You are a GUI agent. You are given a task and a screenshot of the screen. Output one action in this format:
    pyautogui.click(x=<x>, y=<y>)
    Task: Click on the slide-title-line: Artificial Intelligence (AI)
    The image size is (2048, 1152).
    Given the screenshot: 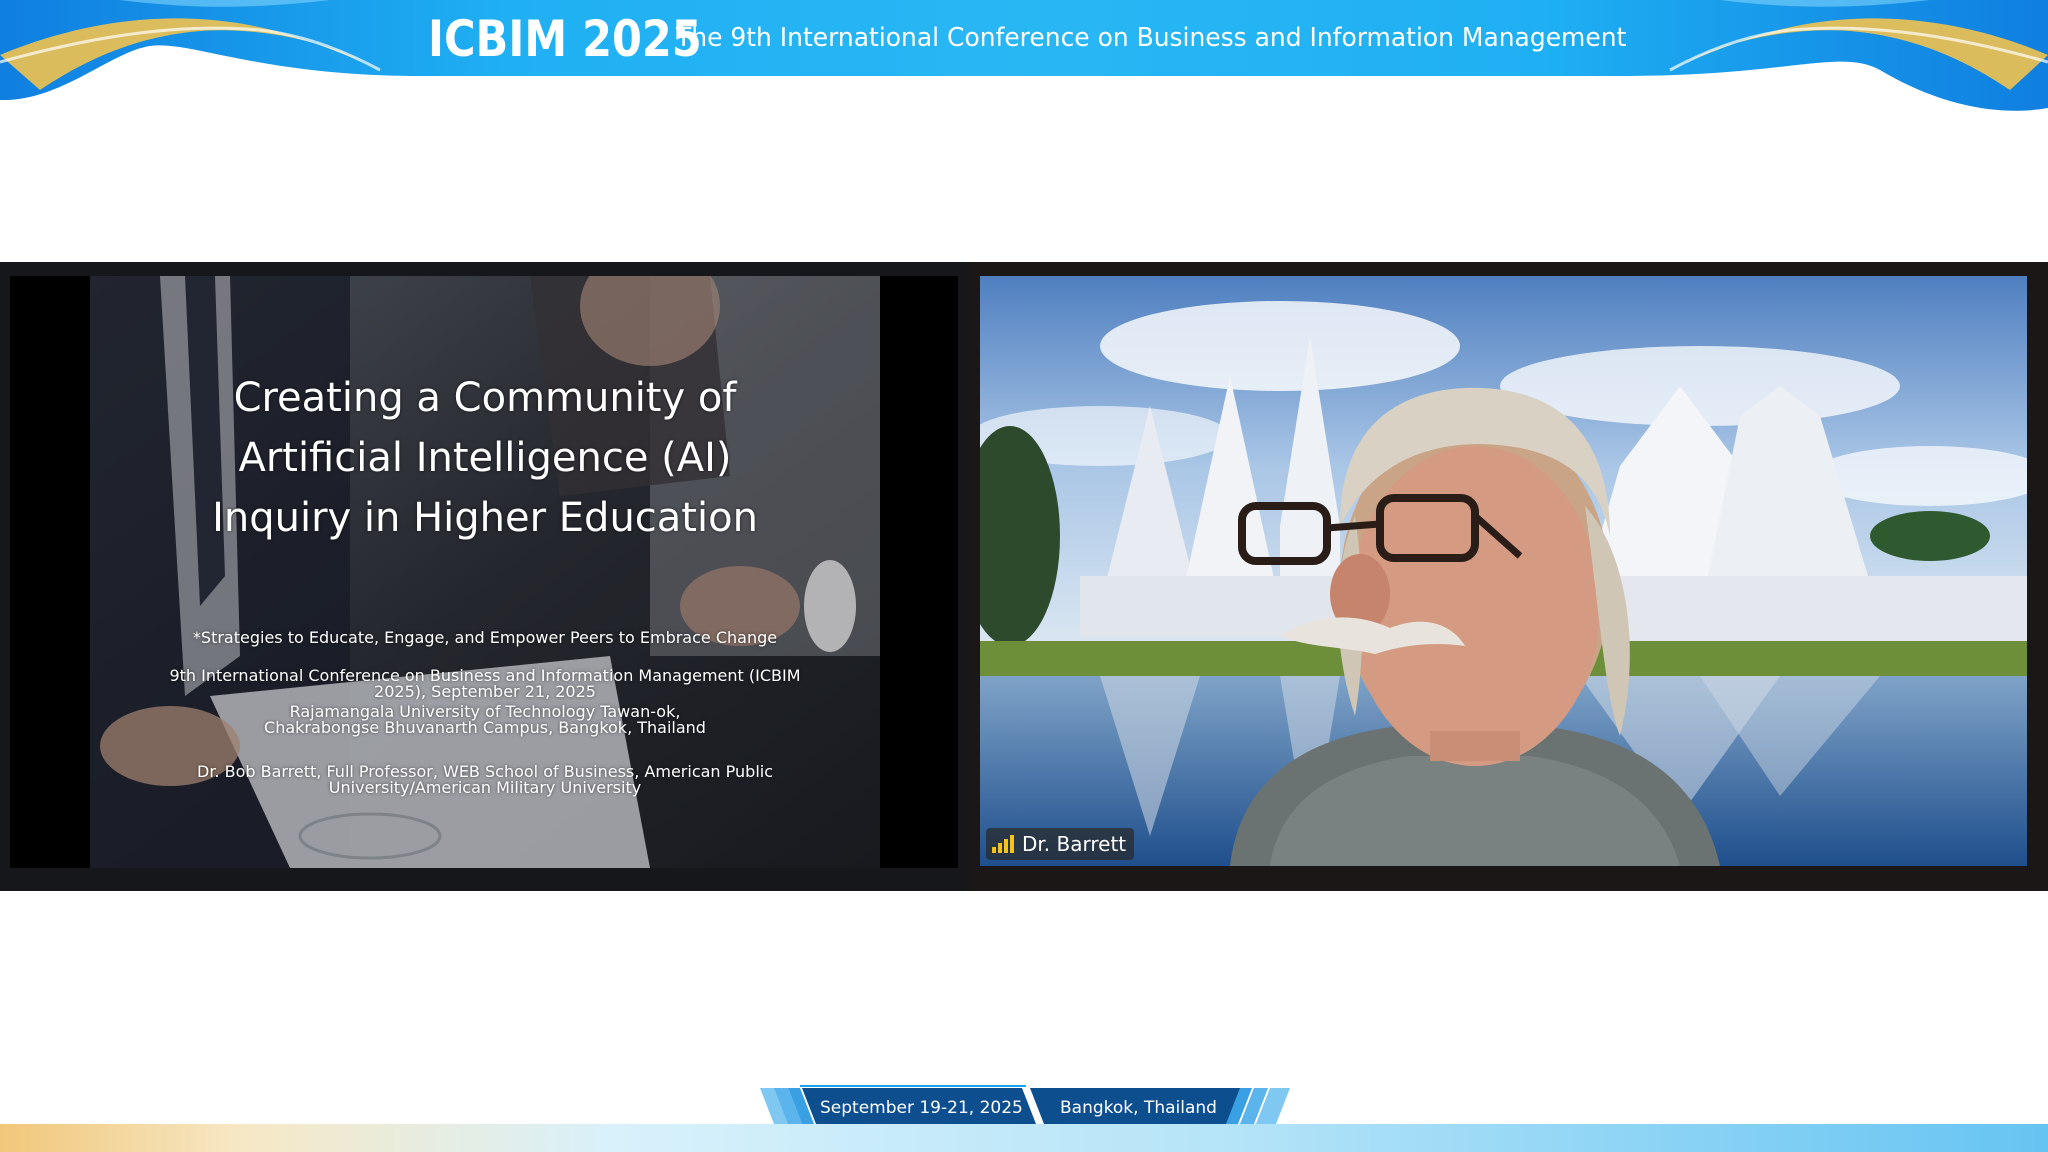 What is the action you would take?
    pyautogui.click(x=485, y=458)
    